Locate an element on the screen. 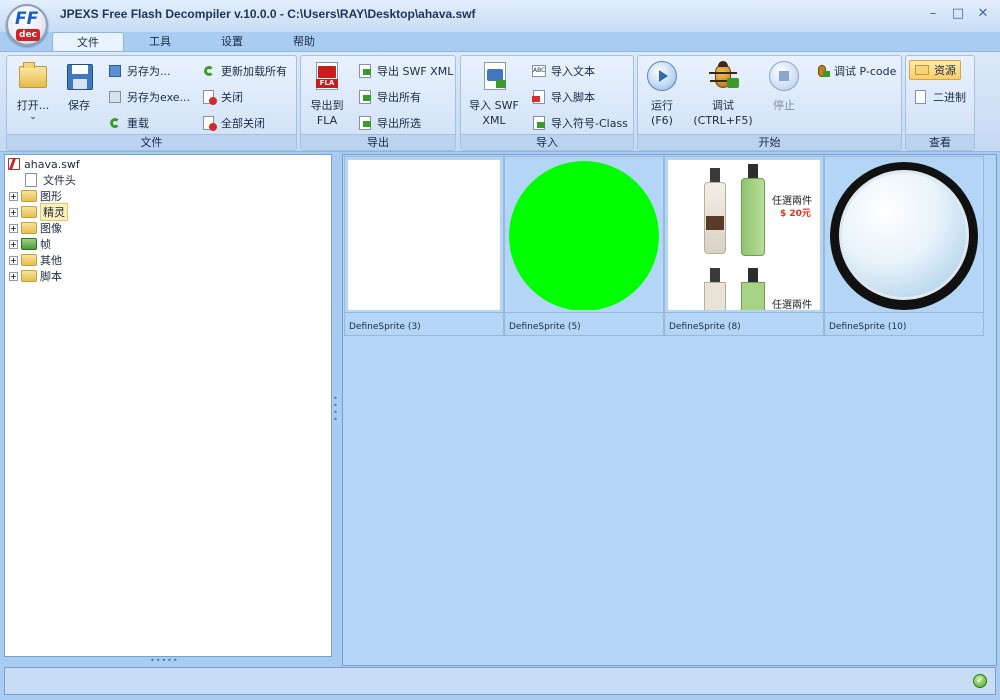  open-button: 打开... ⌄ is located at coordinates (33, 91).